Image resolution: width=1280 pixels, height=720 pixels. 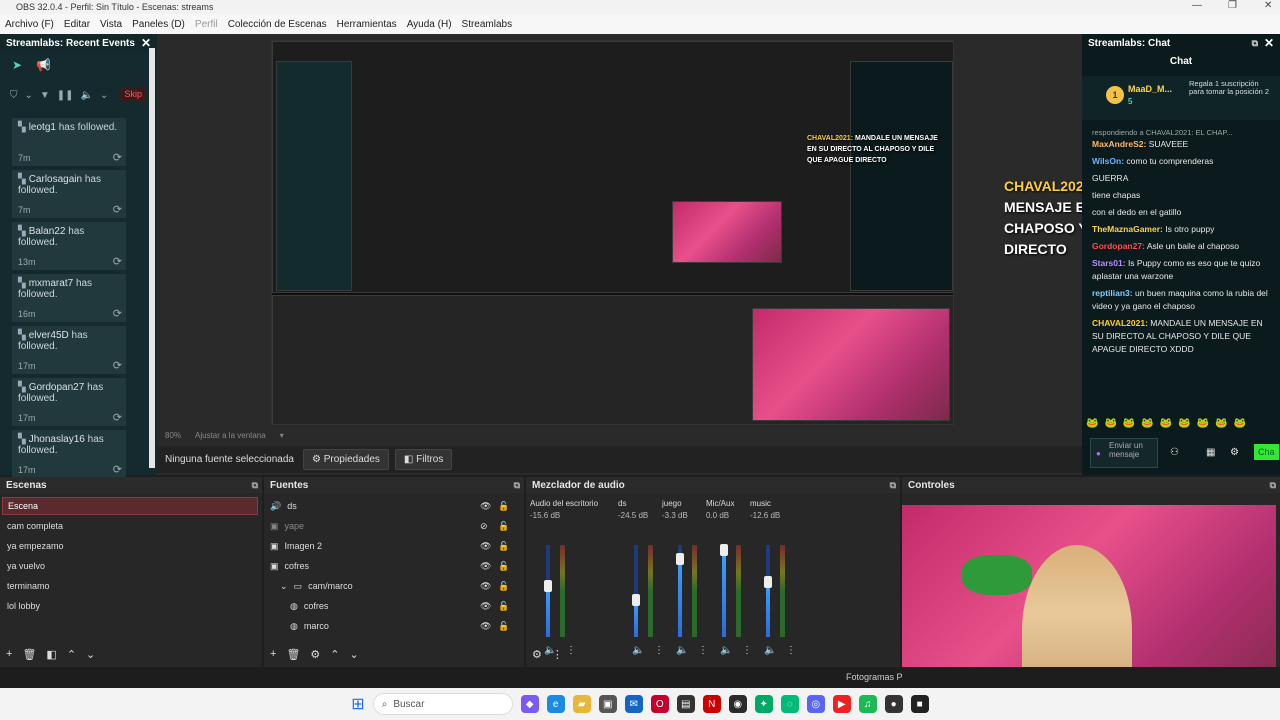 What do you see at coordinates (1174, 452) in the screenshot?
I see `people-icon: ⚇` at bounding box center [1174, 452].